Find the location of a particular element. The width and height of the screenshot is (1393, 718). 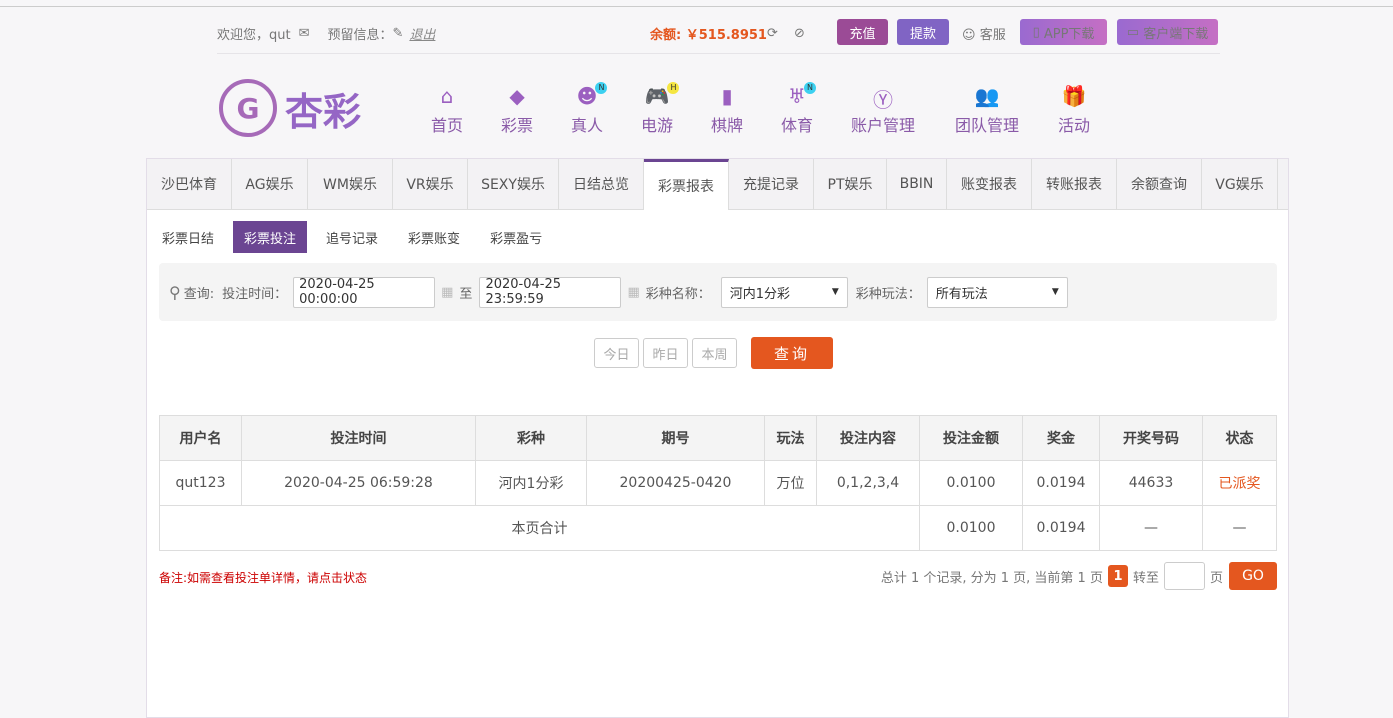

customer-service-link: ☺ 客服 is located at coordinates (984, 33).